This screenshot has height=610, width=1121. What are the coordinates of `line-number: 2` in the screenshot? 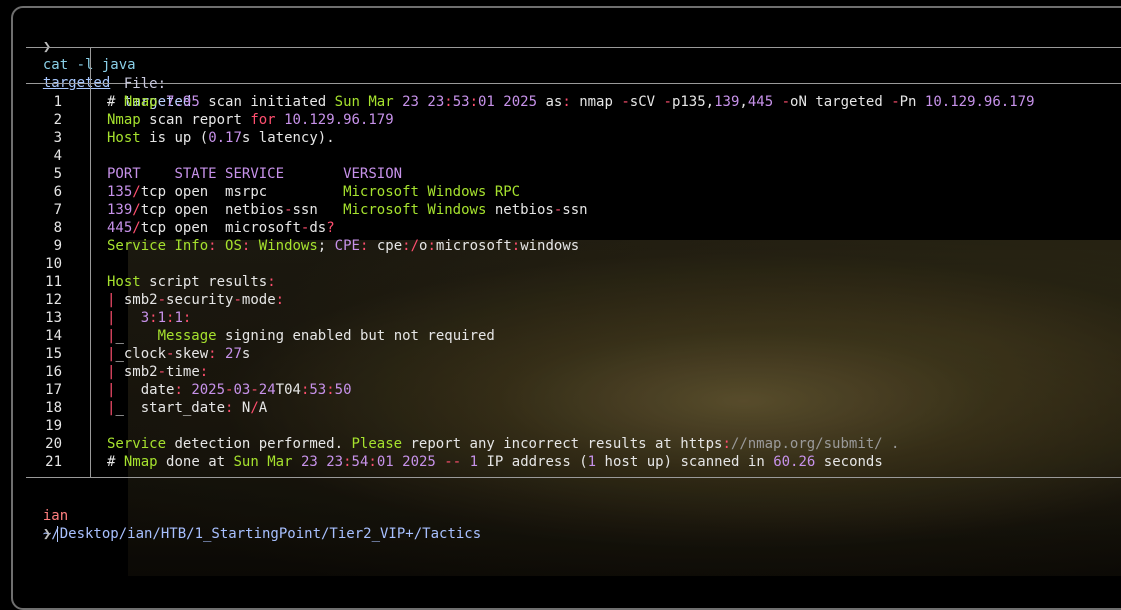 It's located at (57, 120).